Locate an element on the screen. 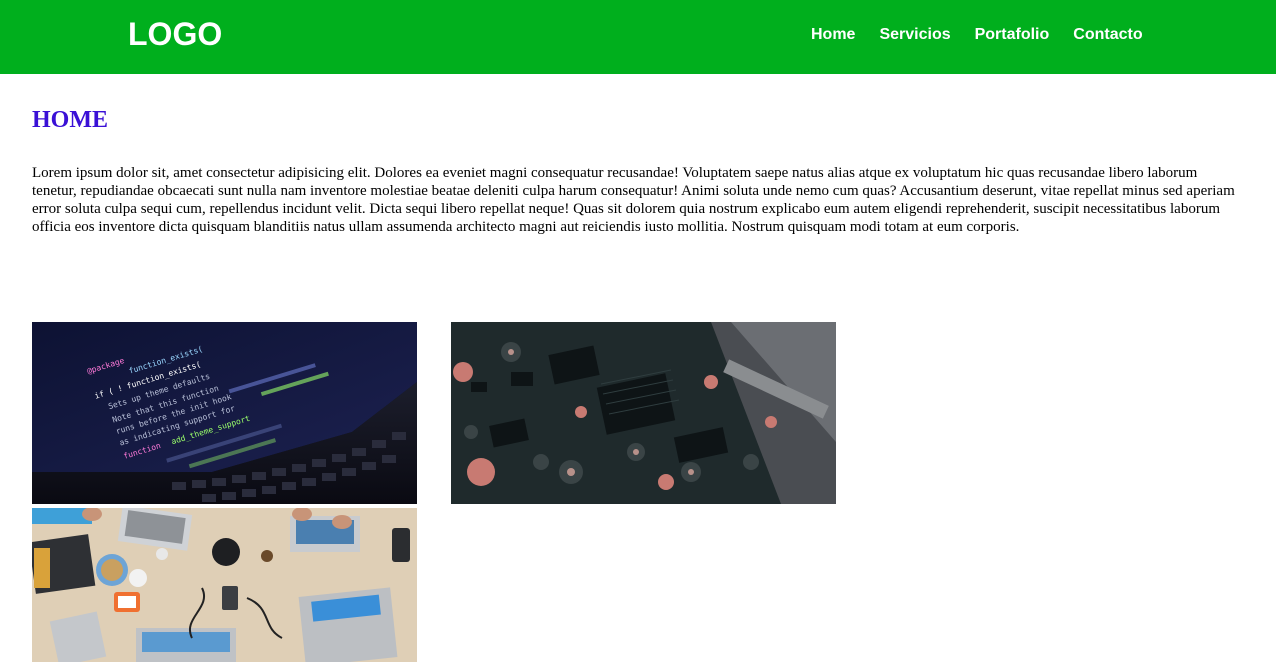 Image resolution: width=1276 pixels, height=662 pixels. circuit-board-photo is located at coordinates (643, 413).